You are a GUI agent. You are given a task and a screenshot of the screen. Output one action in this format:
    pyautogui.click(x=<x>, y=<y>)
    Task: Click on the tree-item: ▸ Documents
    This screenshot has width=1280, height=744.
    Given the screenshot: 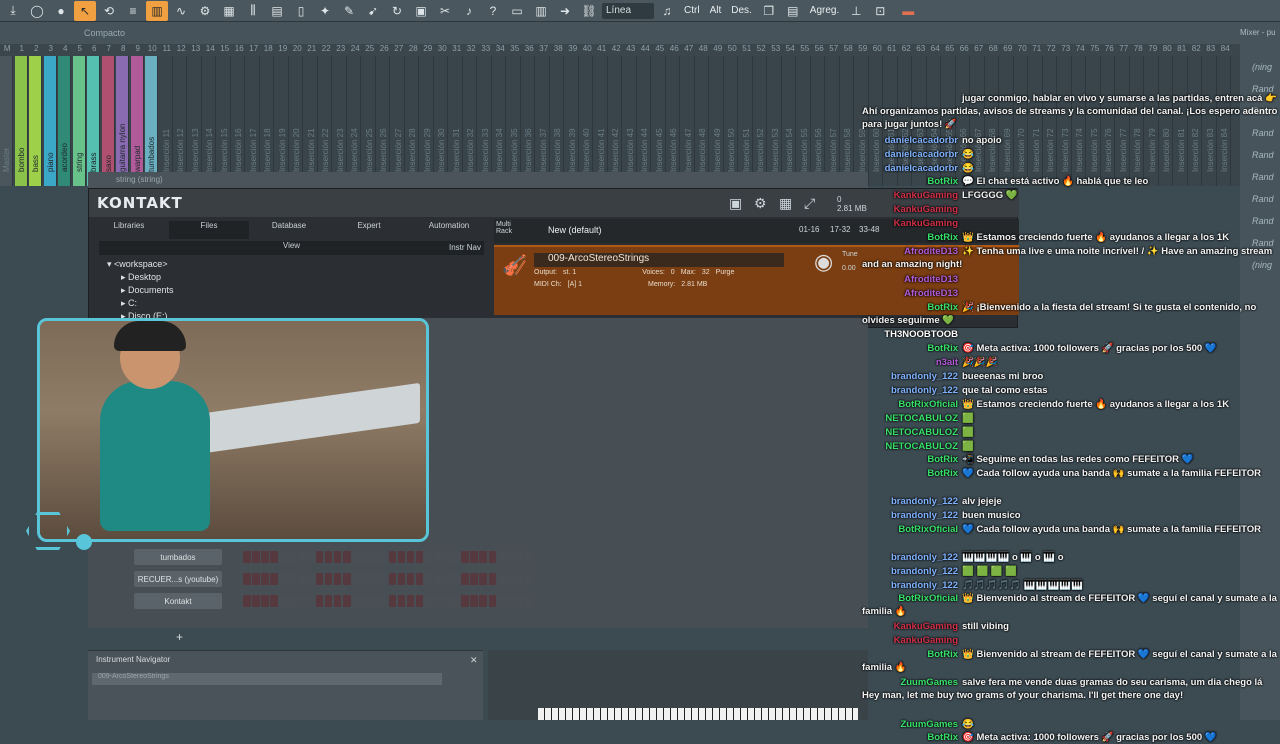 What is the action you would take?
    pyautogui.click(x=140, y=291)
    